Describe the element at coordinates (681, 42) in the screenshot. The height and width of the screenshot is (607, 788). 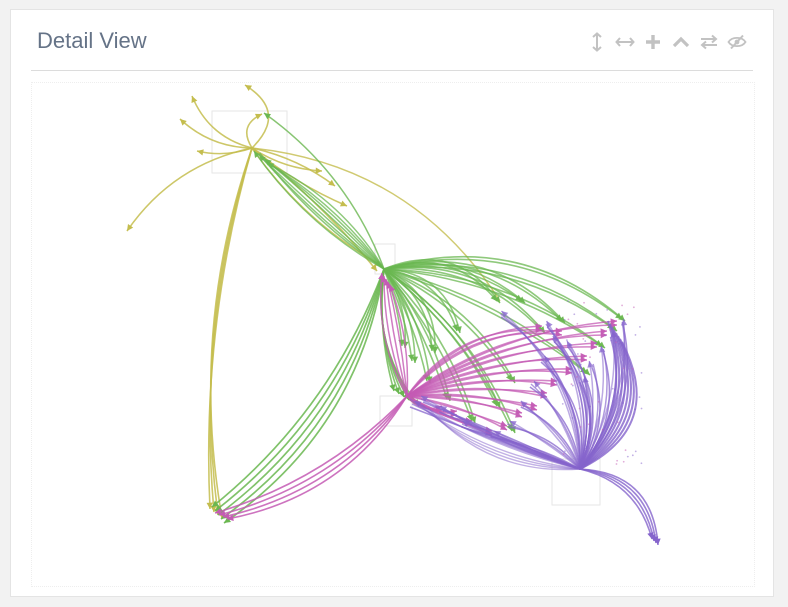
I see `chevron-up-icon` at that location.